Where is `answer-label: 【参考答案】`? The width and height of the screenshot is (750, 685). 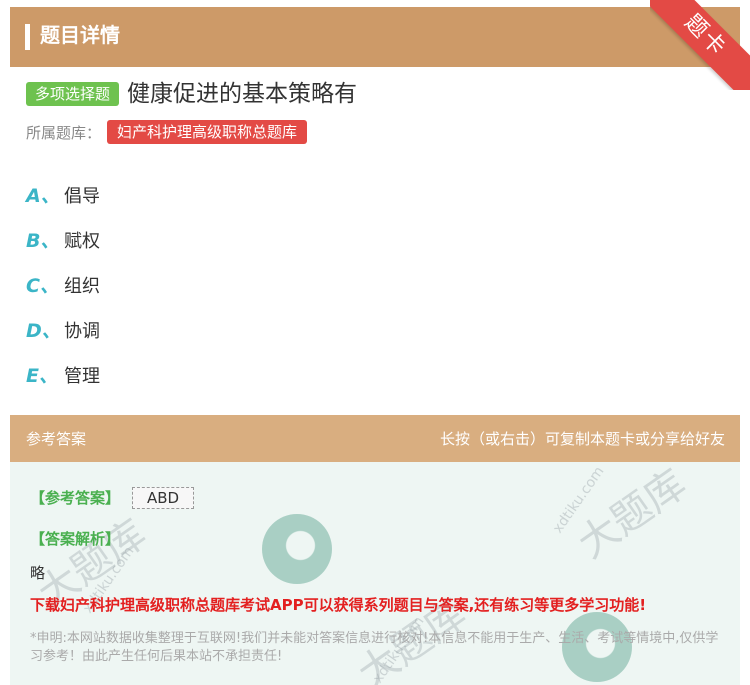 answer-label: 【参考答案】 is located at coordinates (75, 498).